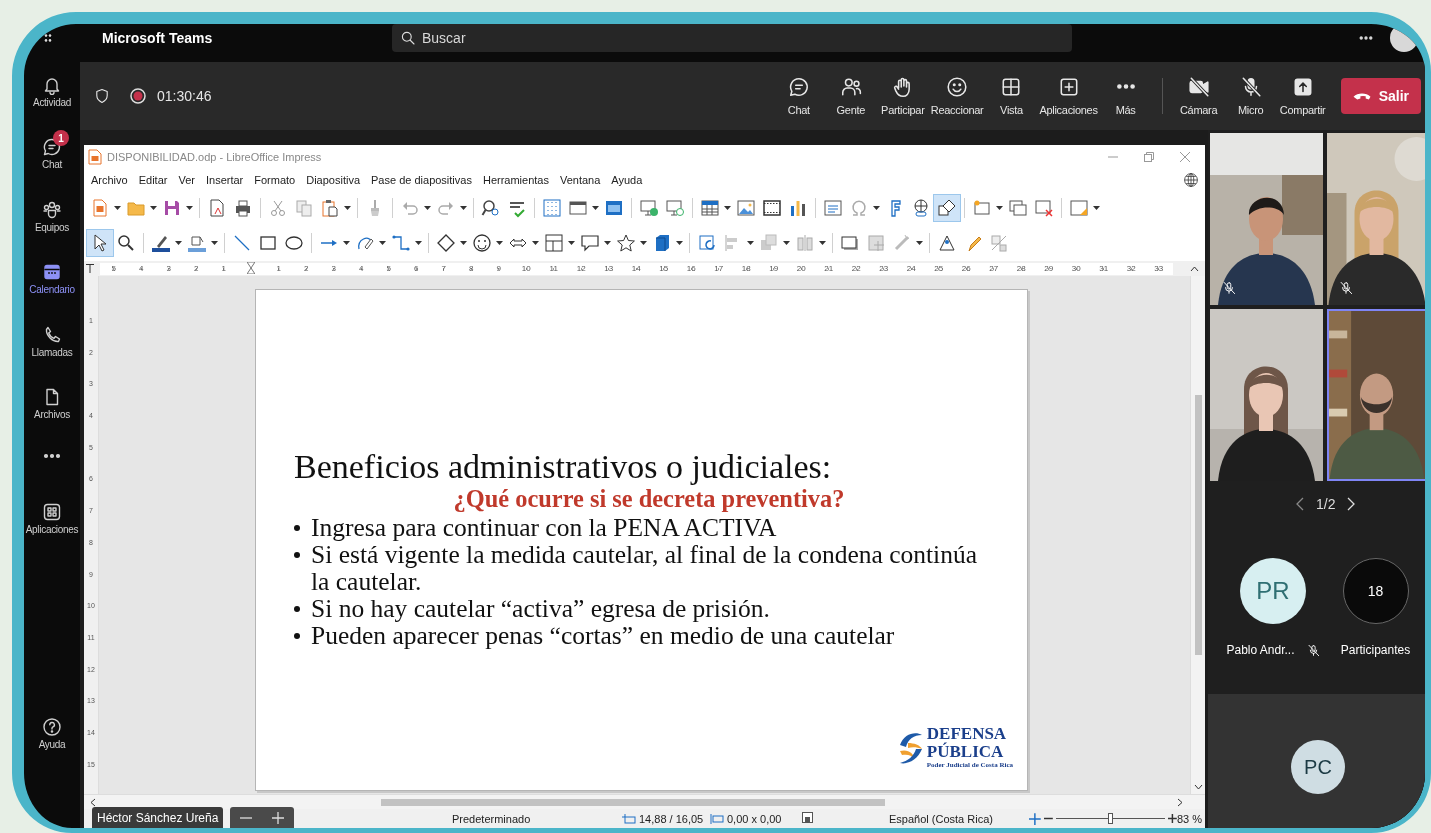 Image resolution: width=1431 pixels, height=833 pixels. What do you see at coordinates (1351, 504) in the screenshot?
I see `chevron-right-icon` at bounding box center [1351, 504].